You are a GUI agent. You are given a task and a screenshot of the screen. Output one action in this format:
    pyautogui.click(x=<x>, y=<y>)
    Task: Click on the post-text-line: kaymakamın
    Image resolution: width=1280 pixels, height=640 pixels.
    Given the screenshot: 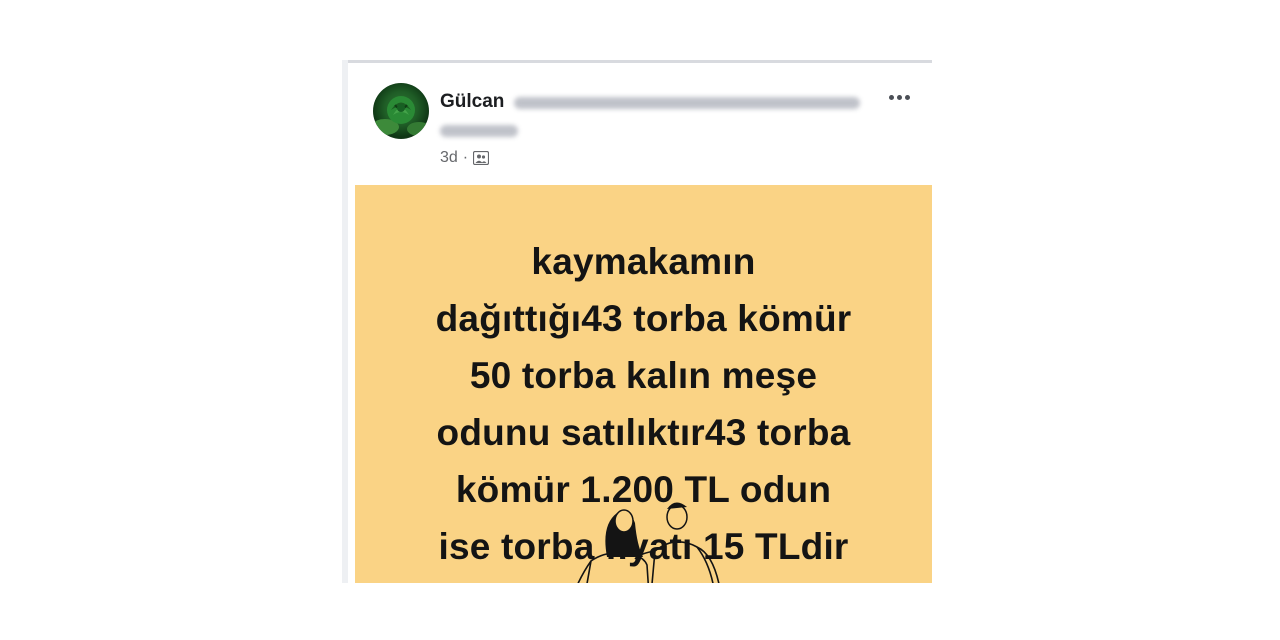 What is the action you would take?
    pyautogui.click(x=643, y=261)
    